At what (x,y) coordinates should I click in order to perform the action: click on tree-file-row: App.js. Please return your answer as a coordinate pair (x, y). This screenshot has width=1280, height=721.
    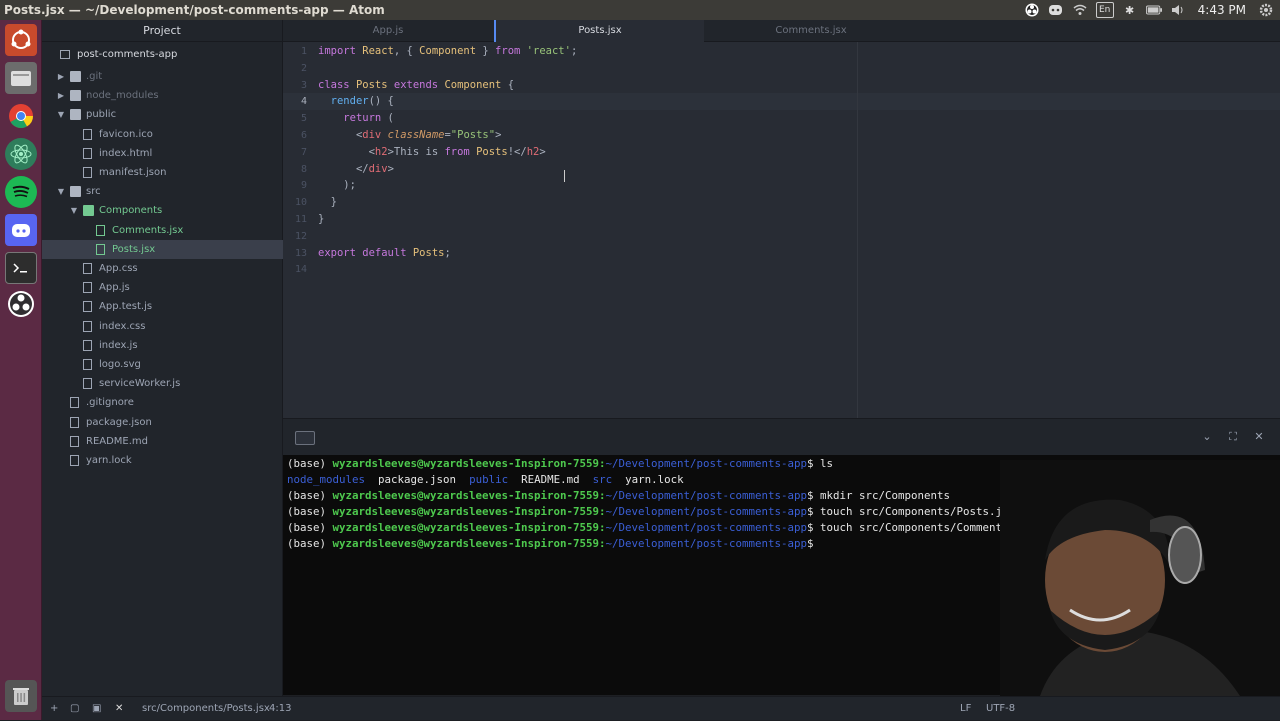
    Looking at the image, I should click on (162, 287).